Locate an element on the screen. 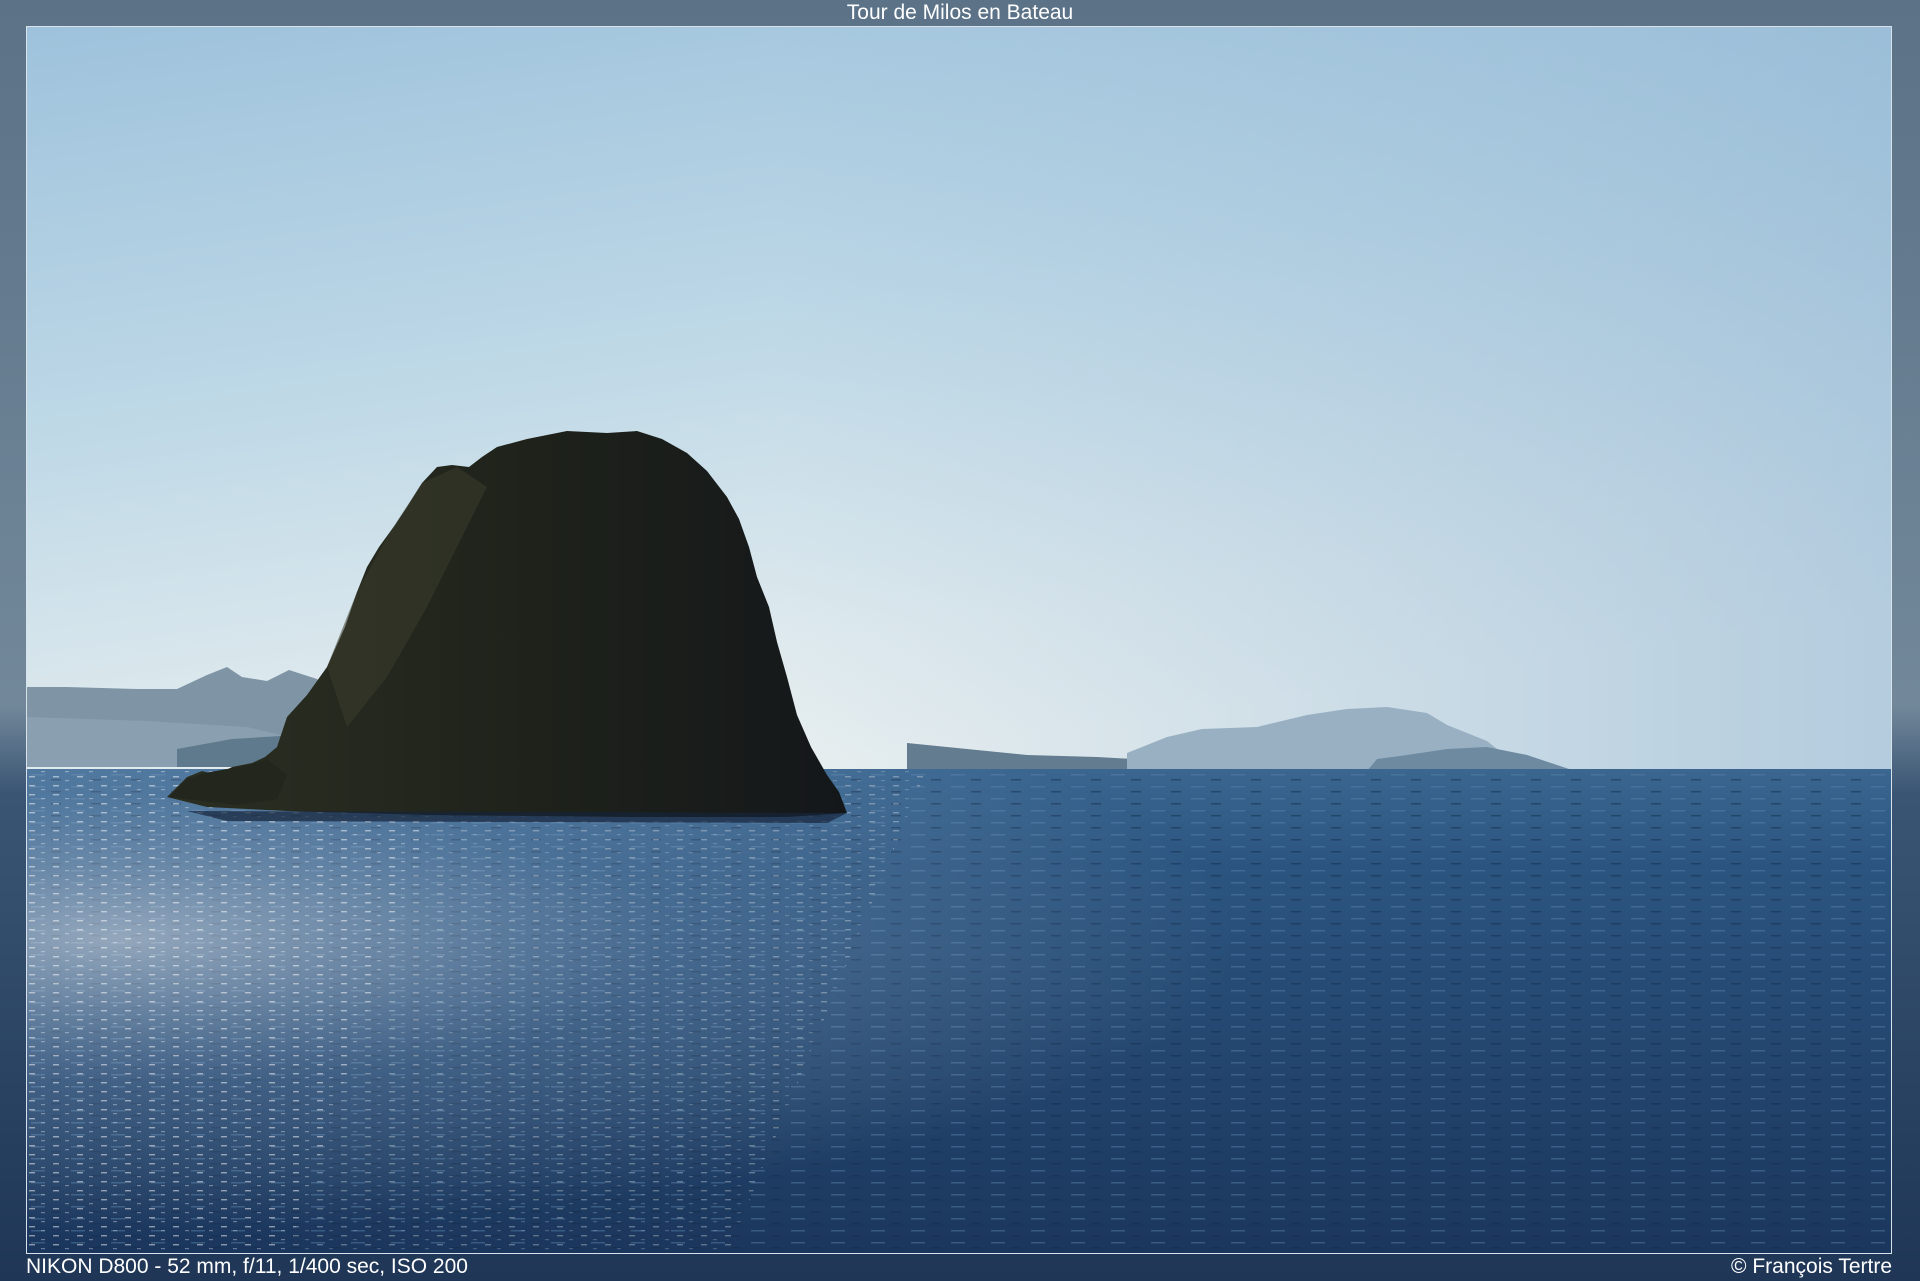 This screenshot has height=1281, width=1920. photo-title: Tour de Milos en Bateau is located at coordinates (960, 12).